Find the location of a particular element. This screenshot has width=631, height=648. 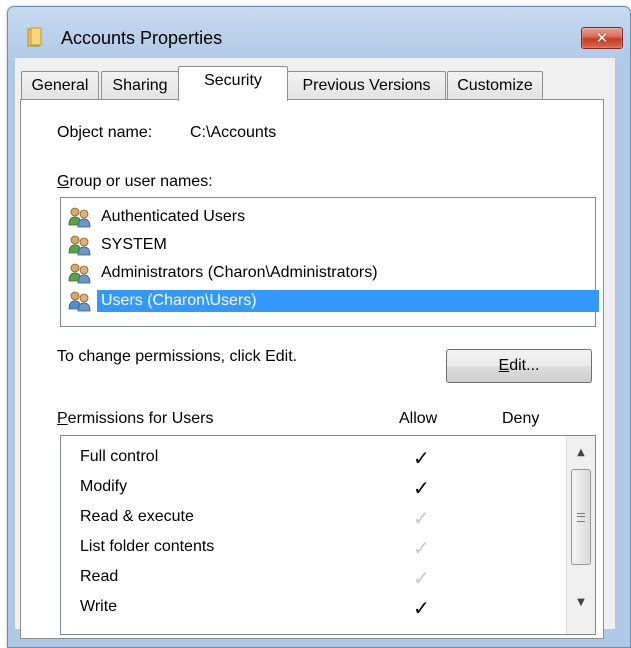

tab-label: Sharing is located at coordinates (140, 85).